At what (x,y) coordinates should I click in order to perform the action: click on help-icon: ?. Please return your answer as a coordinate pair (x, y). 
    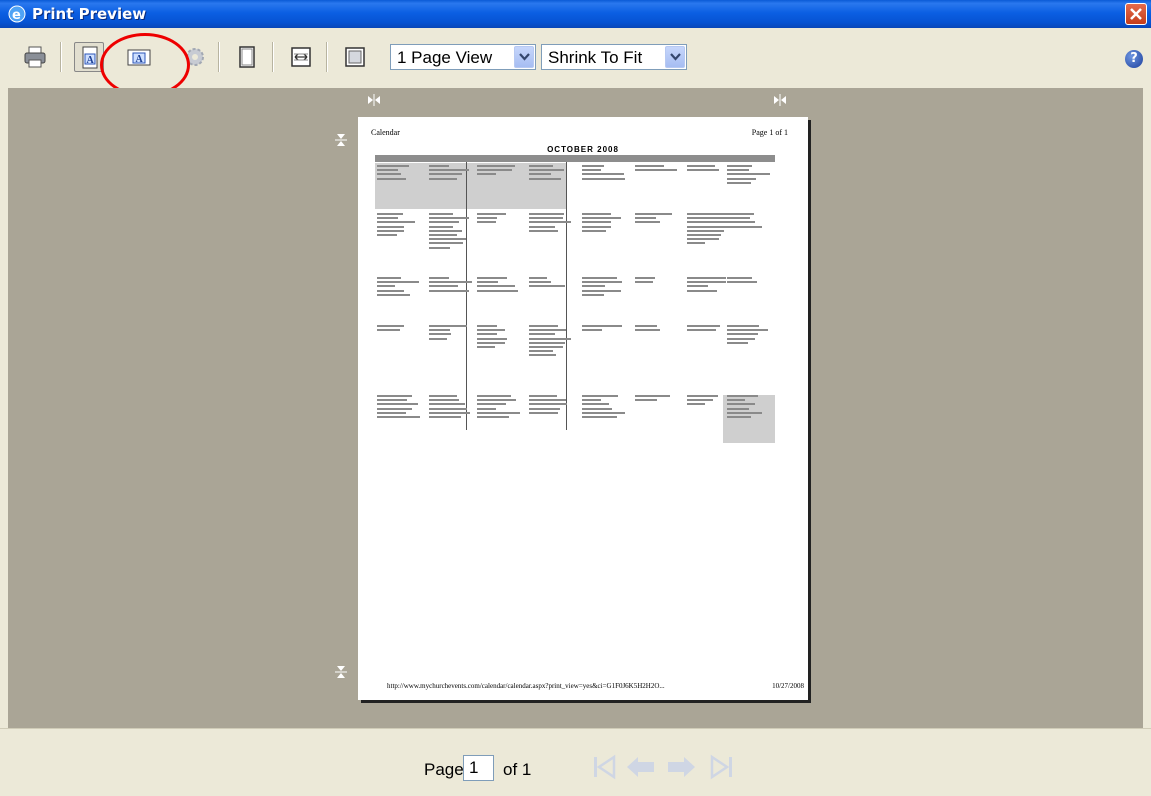
    Looking at the image, I should click on (1134, 59).